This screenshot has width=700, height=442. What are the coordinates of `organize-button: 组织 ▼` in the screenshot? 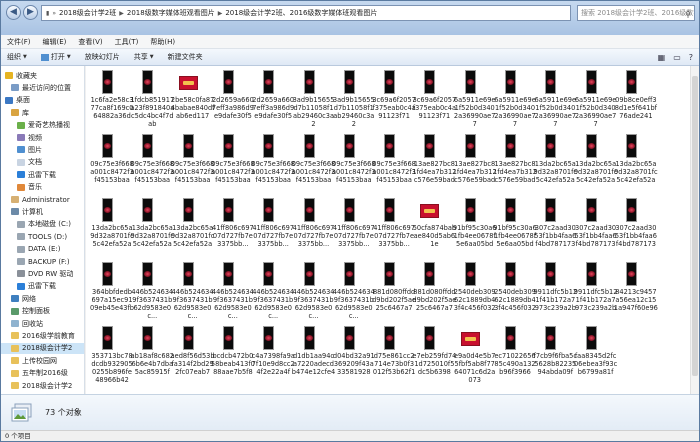 It's located at (17, 57).